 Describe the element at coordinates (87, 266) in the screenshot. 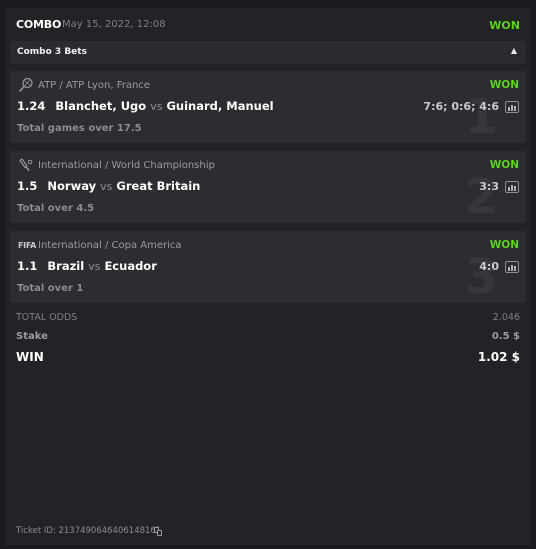

I see `match-line: 1.1 Brazil vs Ecuador` at that location.